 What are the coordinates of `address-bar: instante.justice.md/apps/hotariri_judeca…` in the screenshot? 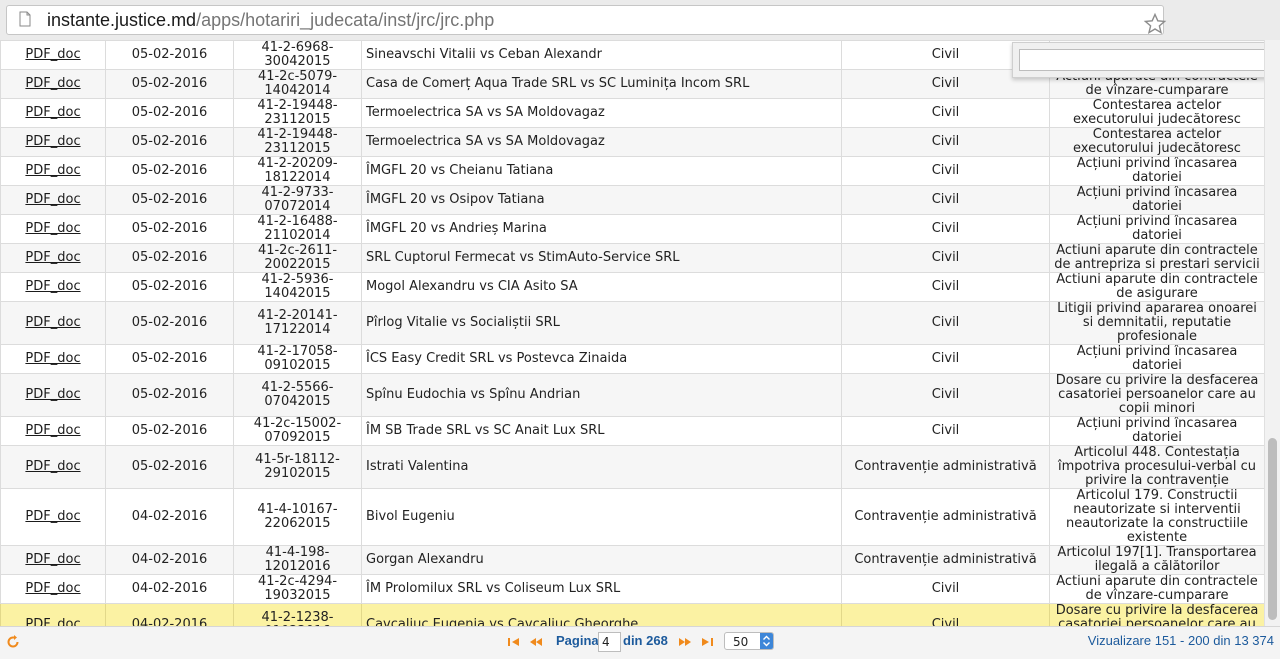 It's located at (586, 20).